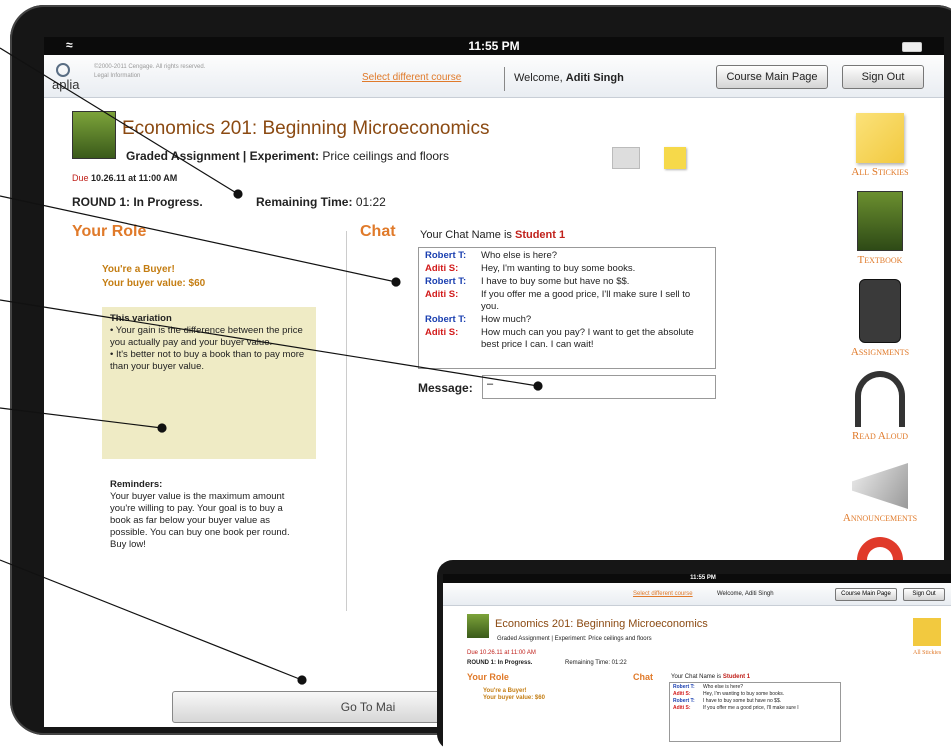  I want to click on sidebar-item-label: Read Aloud, so click(880, 436).